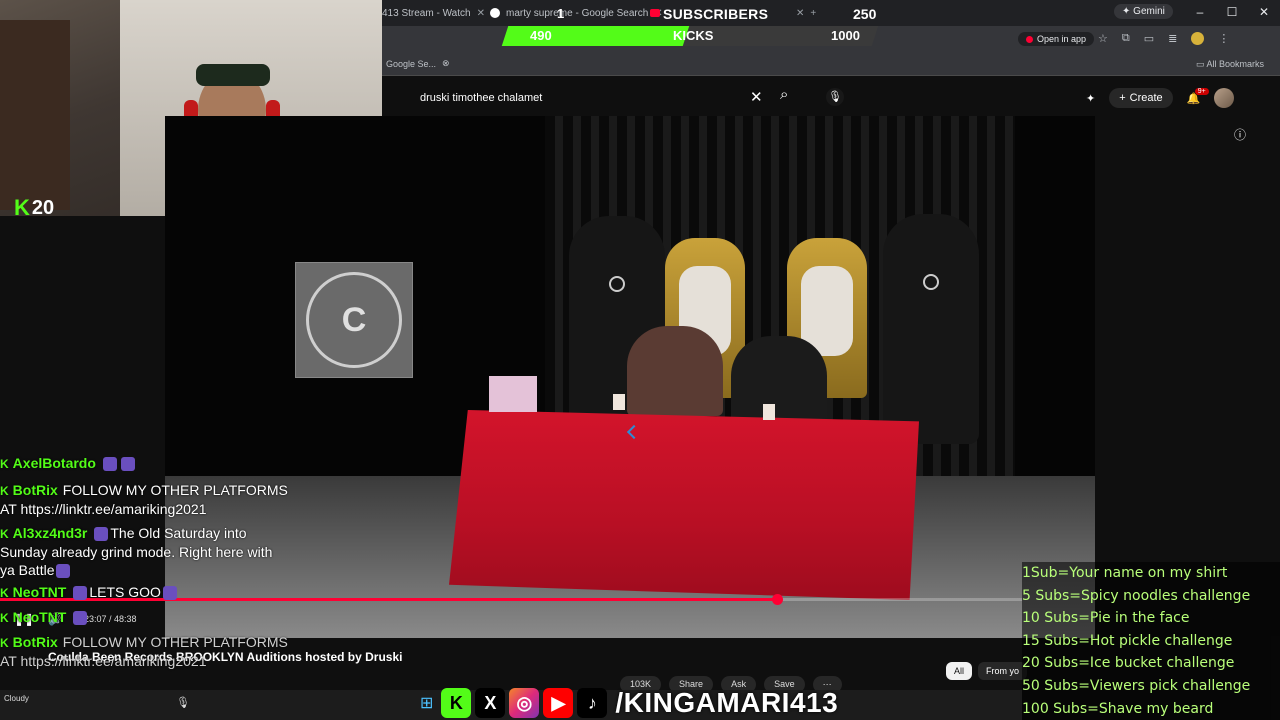 This screenshot has height=720, width=1280. I want to click on window-controls: – ☐ ✕, so click(1232, 13).